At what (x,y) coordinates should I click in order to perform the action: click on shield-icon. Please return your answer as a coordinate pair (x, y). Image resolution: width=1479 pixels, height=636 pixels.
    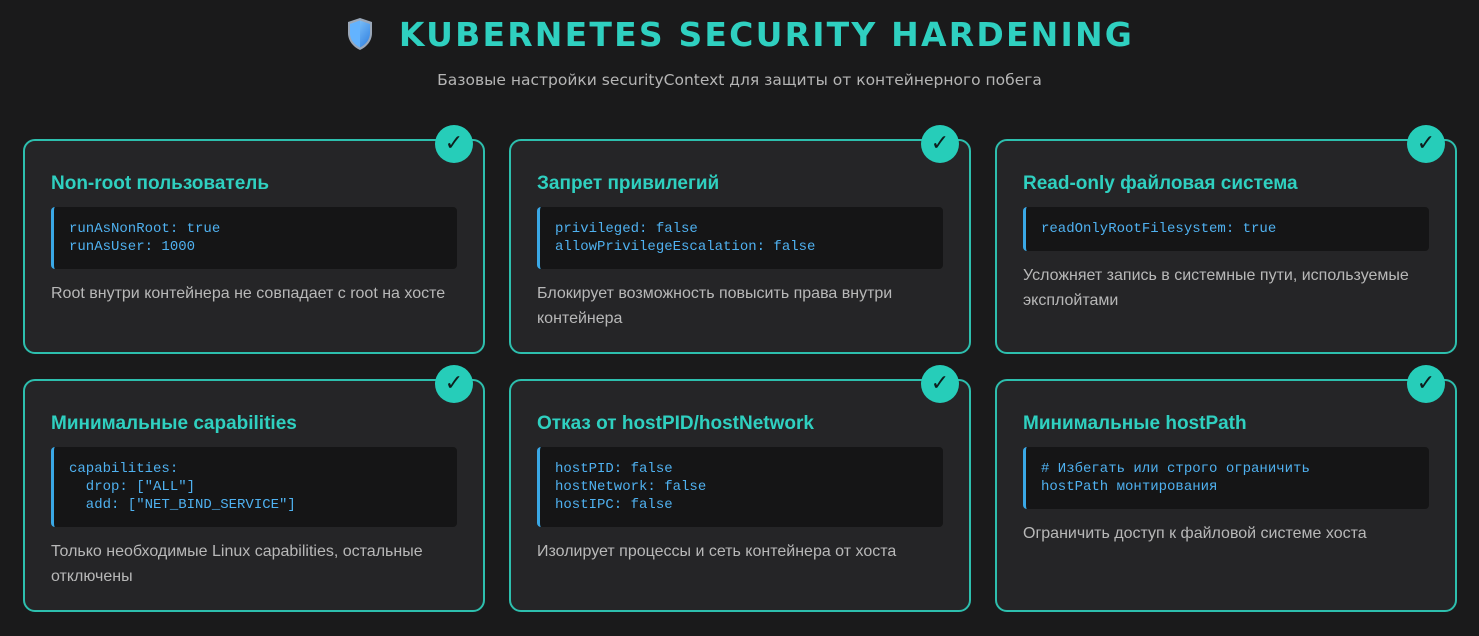
    Looking at the image, I should click on (360, 34).